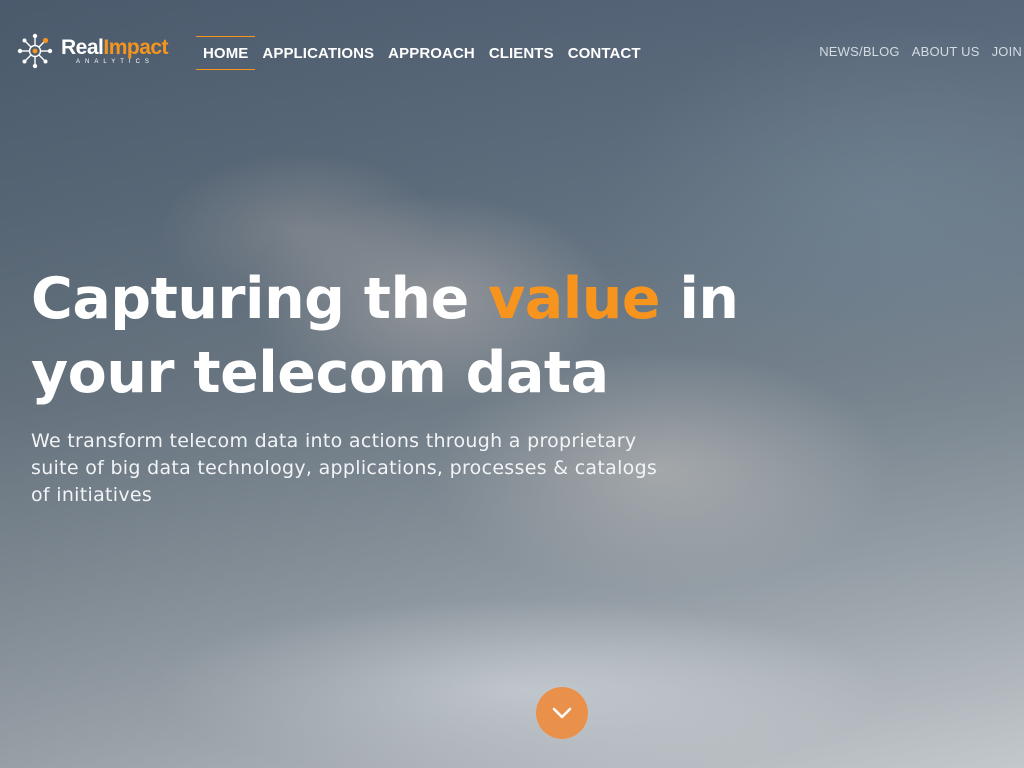 The height and width of the screenshot is (768, 1024). Describe the element at coordinates (574, 299) in the screenshot. I see `headline-highlight: value` at that location.